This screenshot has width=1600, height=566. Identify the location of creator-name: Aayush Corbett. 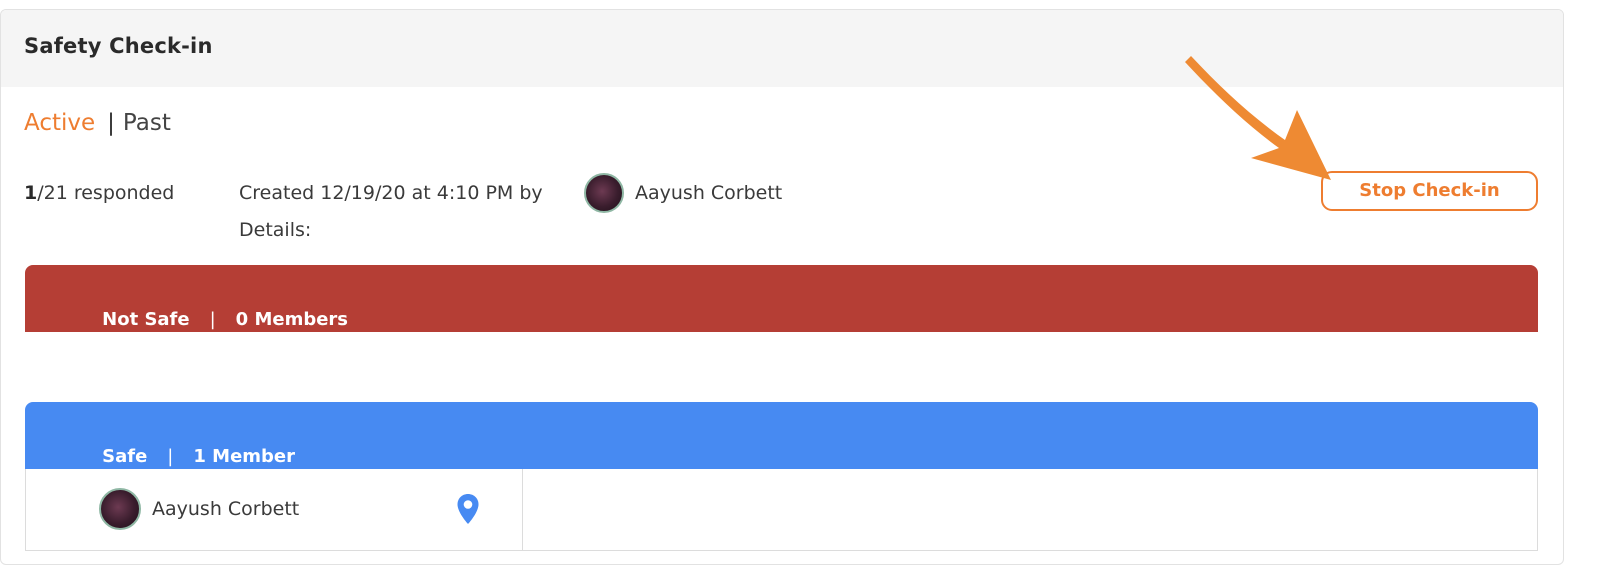
(709, 193).